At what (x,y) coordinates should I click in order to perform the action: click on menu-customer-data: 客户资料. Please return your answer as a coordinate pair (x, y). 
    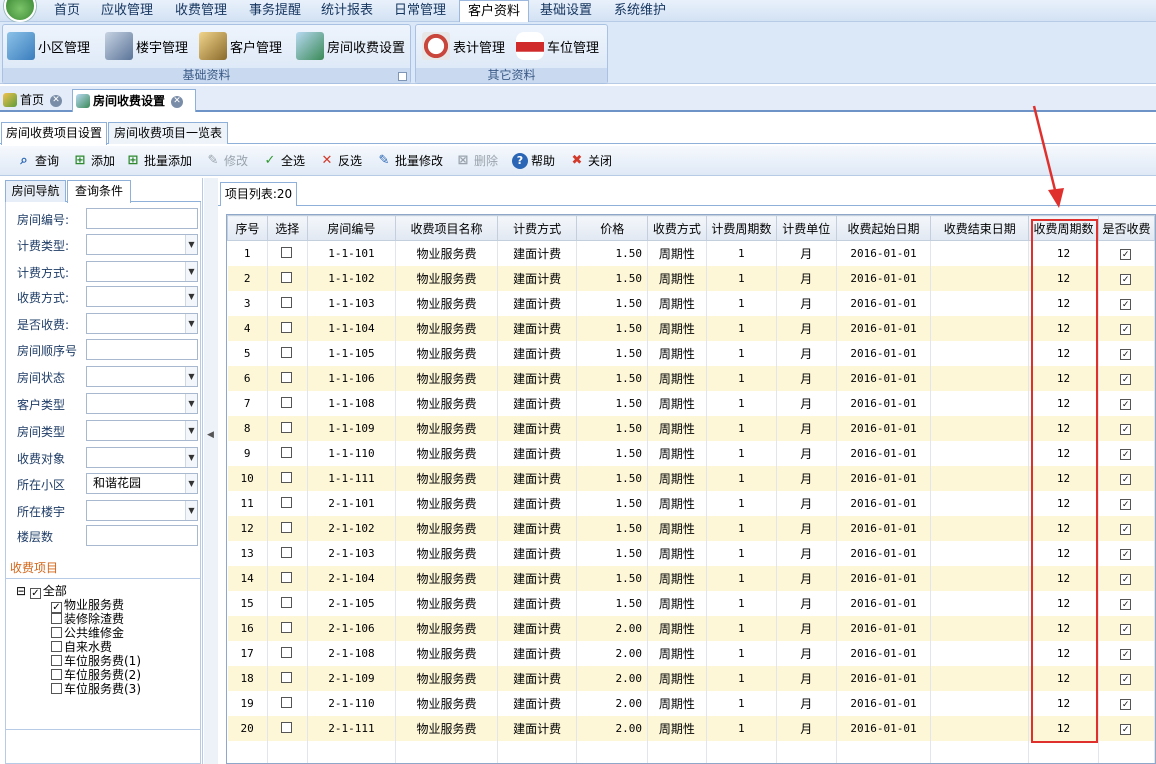
    Looking at the image, I should click on (494, 11).